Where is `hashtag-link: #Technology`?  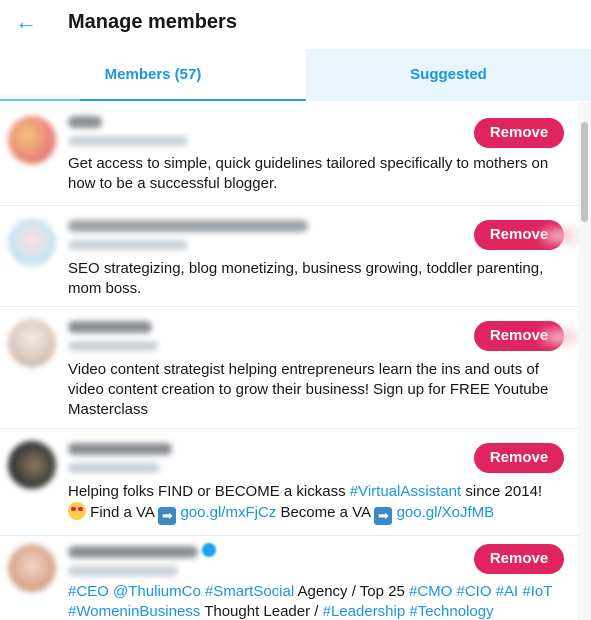
hashtag-link: #Technology is located at coordinates (451, 611).